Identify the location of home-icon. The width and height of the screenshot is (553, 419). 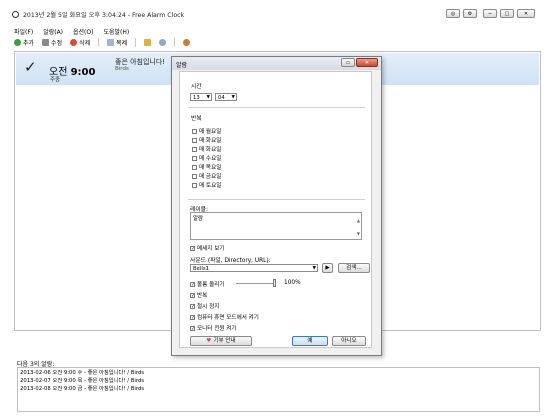
(148, 42).